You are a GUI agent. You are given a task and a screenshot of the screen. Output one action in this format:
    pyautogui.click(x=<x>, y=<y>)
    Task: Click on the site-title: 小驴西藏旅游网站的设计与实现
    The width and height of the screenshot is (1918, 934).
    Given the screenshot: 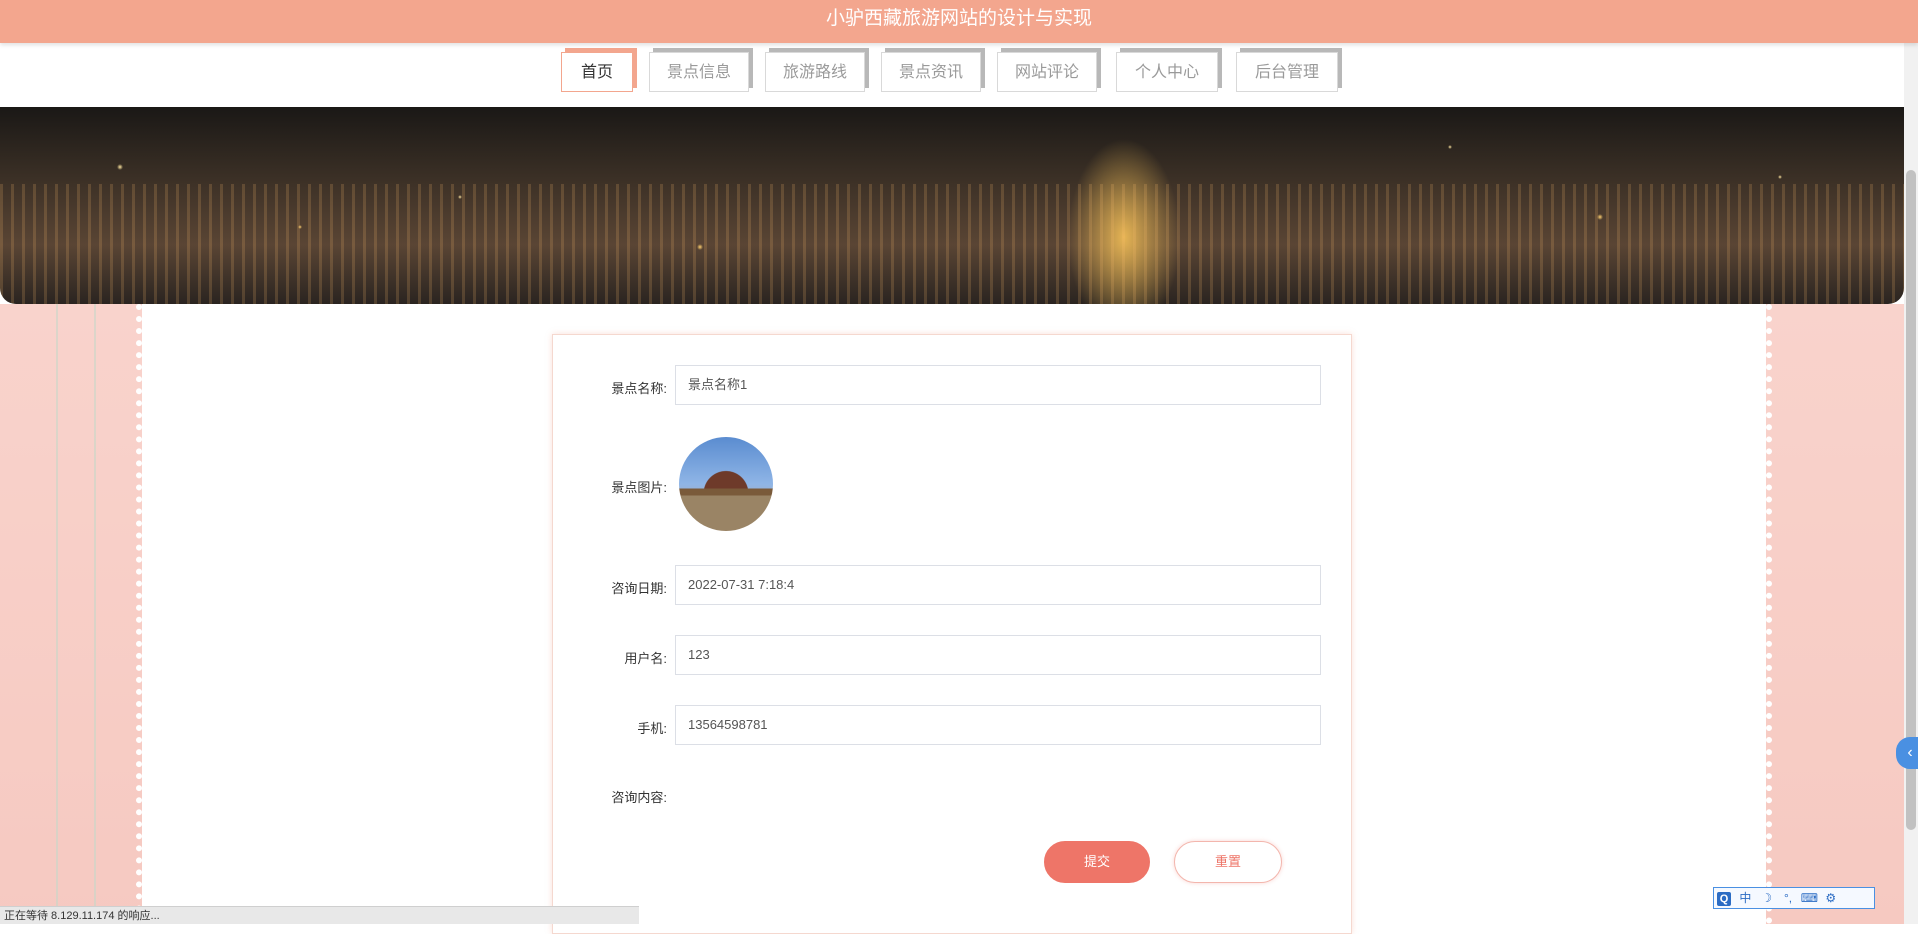 What is the action you would take?
    pyautogui.click(x=958, y=18)
    